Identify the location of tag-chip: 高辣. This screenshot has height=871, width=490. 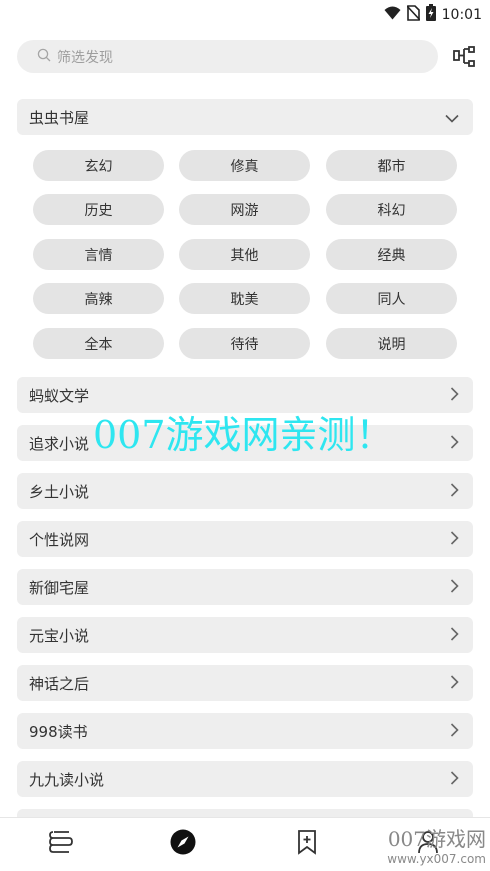
(98, 298).